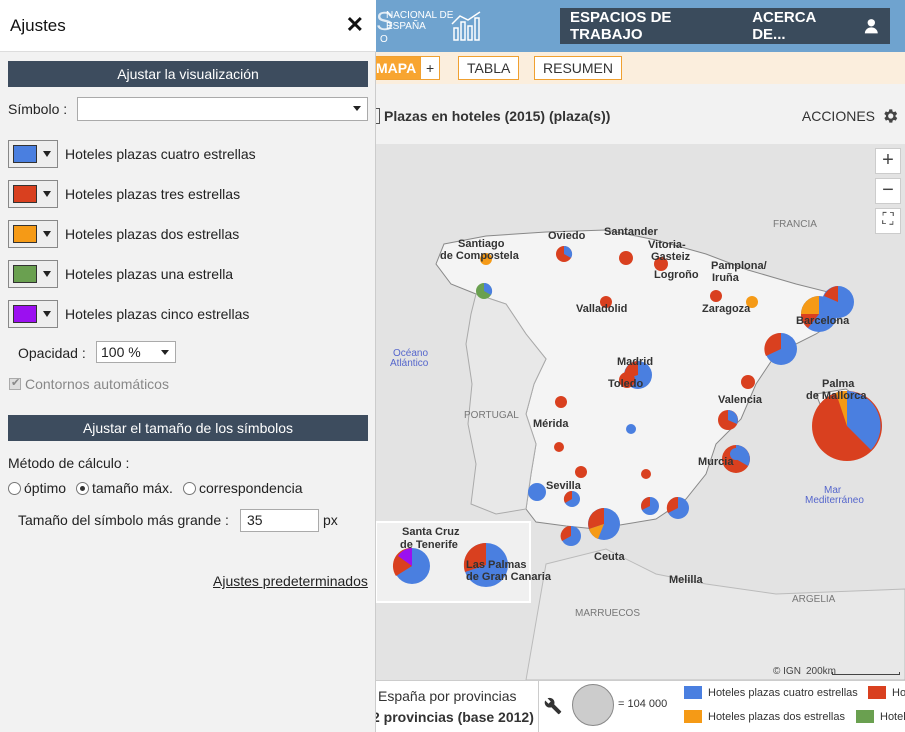  Describe the element at coordinates (489, 68) in the screenshot. I see `tab-table: TABLA` at that location.